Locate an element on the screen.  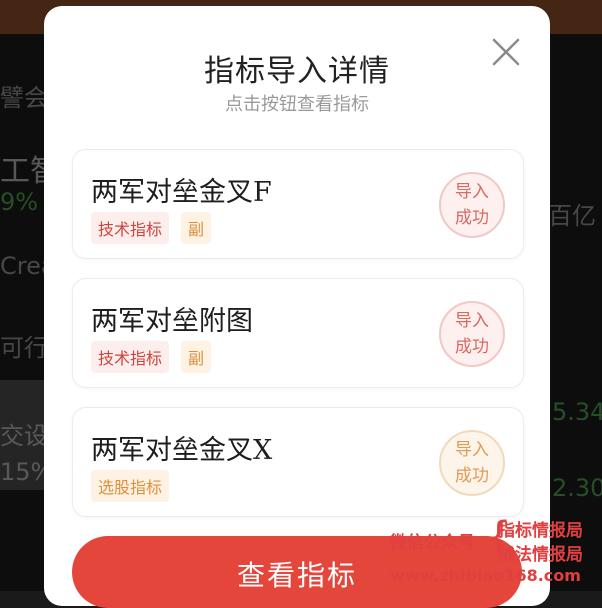
indicator-card: 两军对垒金叉X 选股指标 导入 成功 is located at coordinates (298, 462).